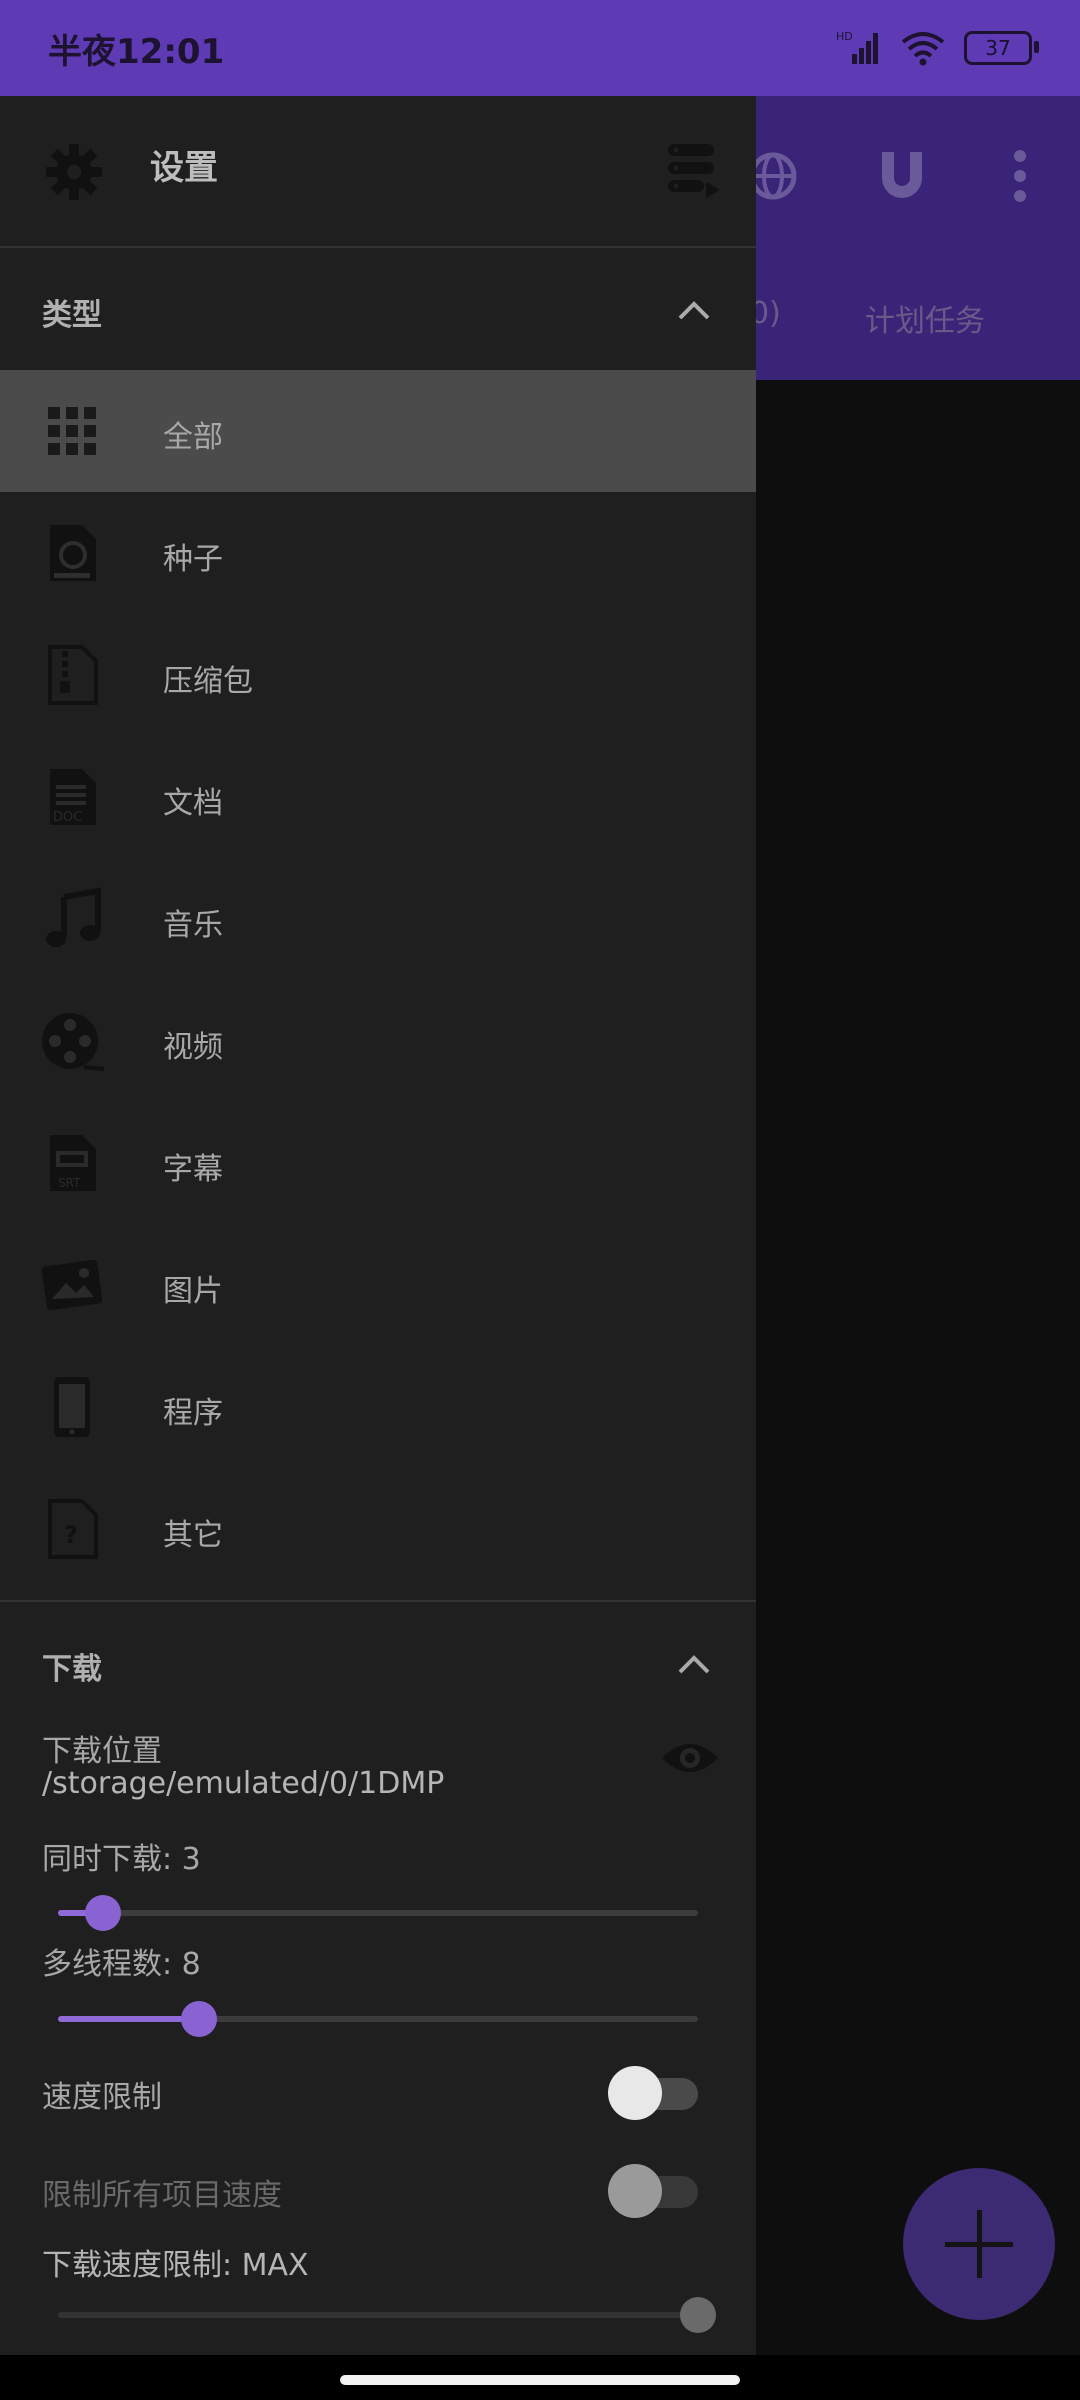 This screenshot has width=1080, height=2400. Describe the element at coordinates (378, 1913) in the screenshot. I see `concurrent-downloads-slider` at that location.